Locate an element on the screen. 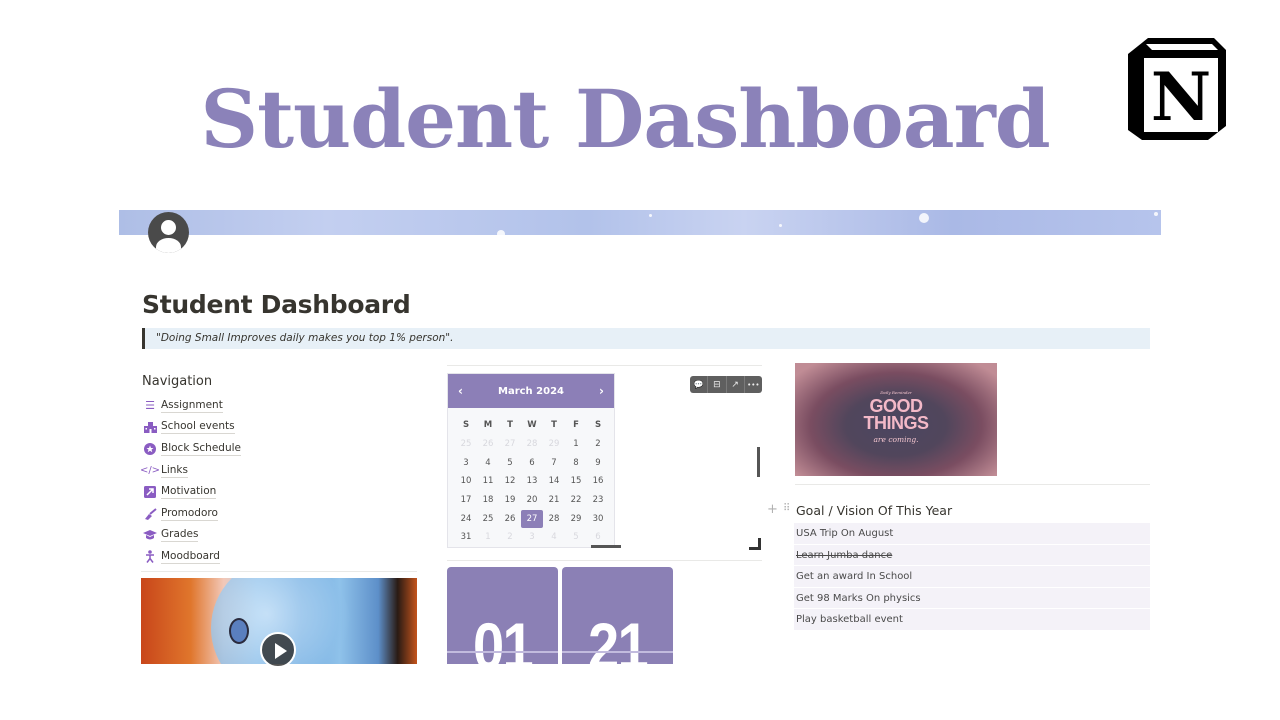 The width and height of the screenshot is (1280, 720). calendar-day: 17 is located at coordinates (466, 500).